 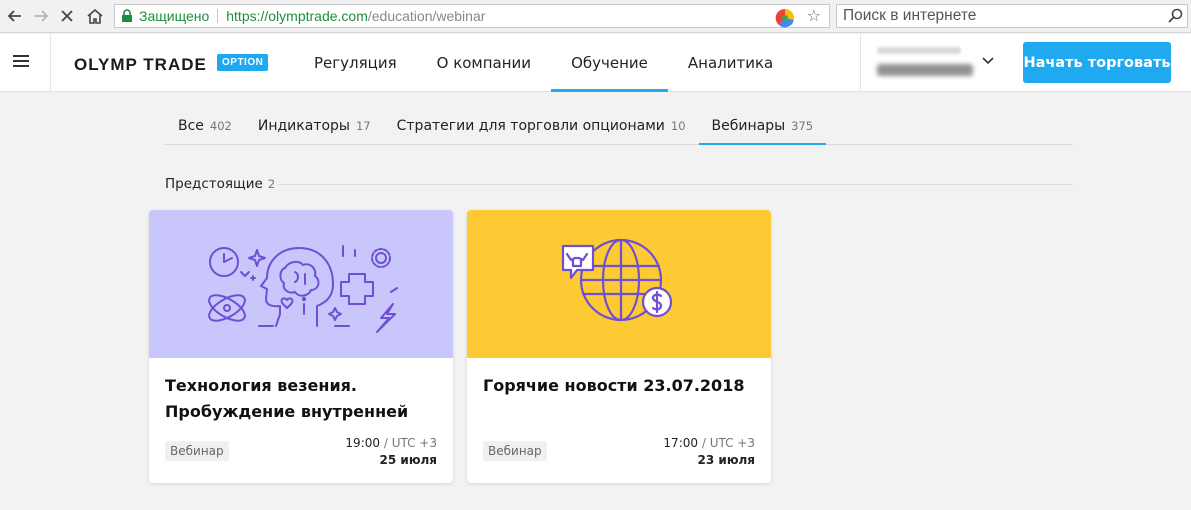 I want to click on nav-item-analytics: Аналитика, so click(x=730, y=63).